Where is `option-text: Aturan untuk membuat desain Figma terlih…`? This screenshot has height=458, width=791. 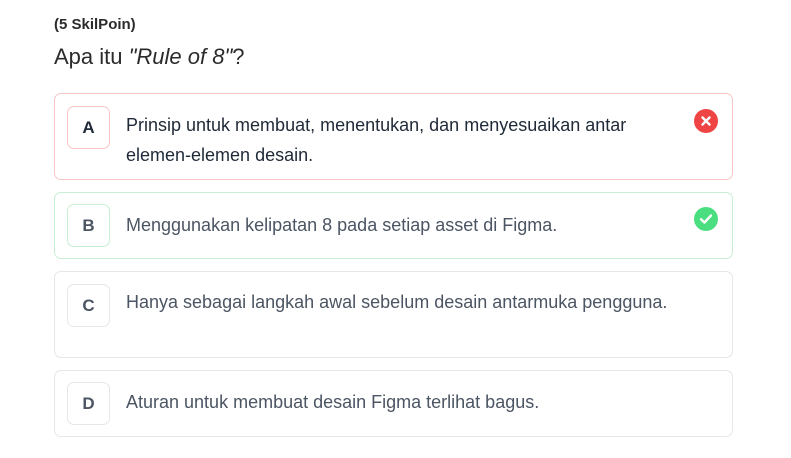
option-text: Aturan untuk membuat desain Figma terlih… is located at coordinates (333, 402).